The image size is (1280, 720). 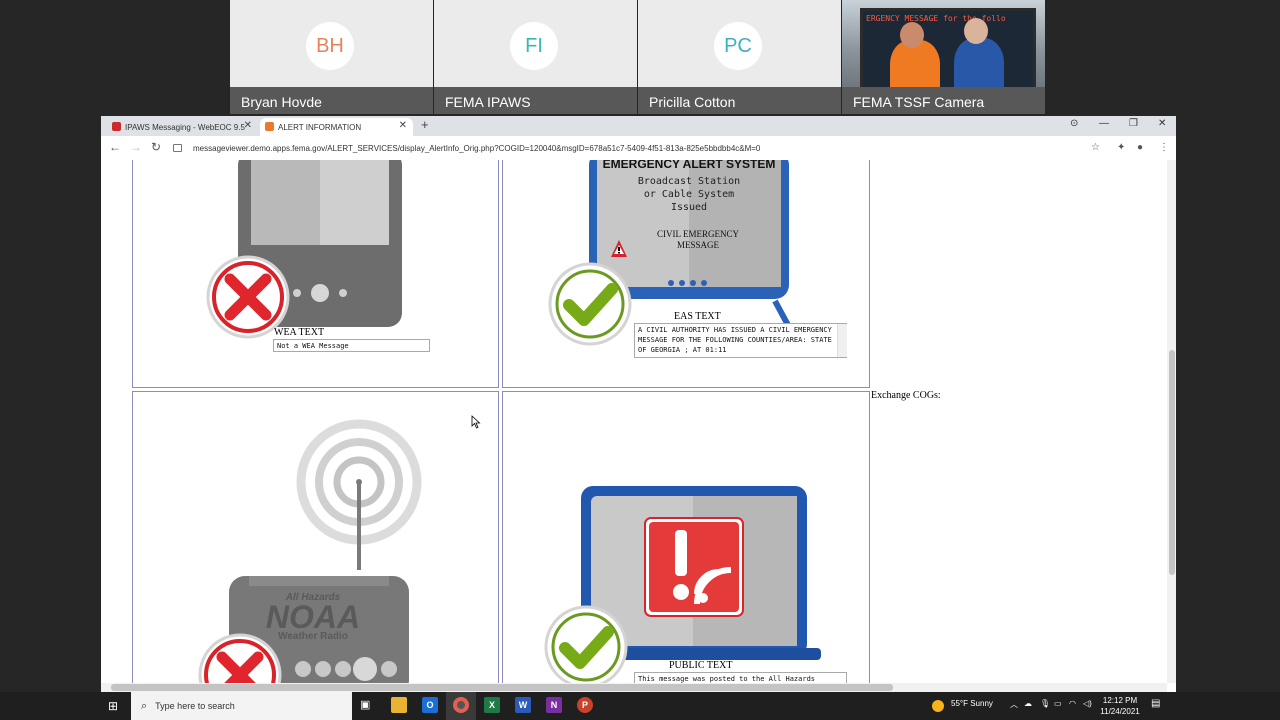 I want to click on participant-tile: FI FEMA IPAWS, so click(x=535, y=57).